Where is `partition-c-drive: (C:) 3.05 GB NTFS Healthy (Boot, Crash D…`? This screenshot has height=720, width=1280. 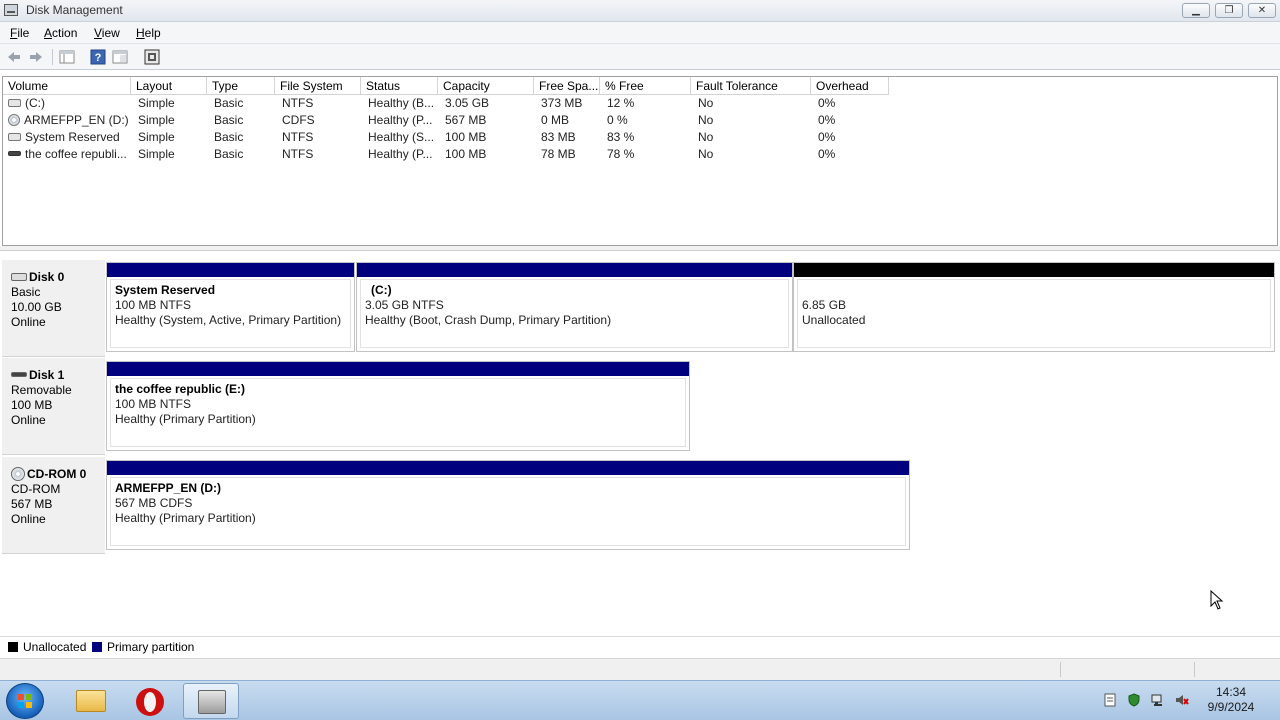
partition-c-drive: (C:) 3.05 GB NTFS Healthy (Boot, Crash D… is located at coordinates (574, 307).